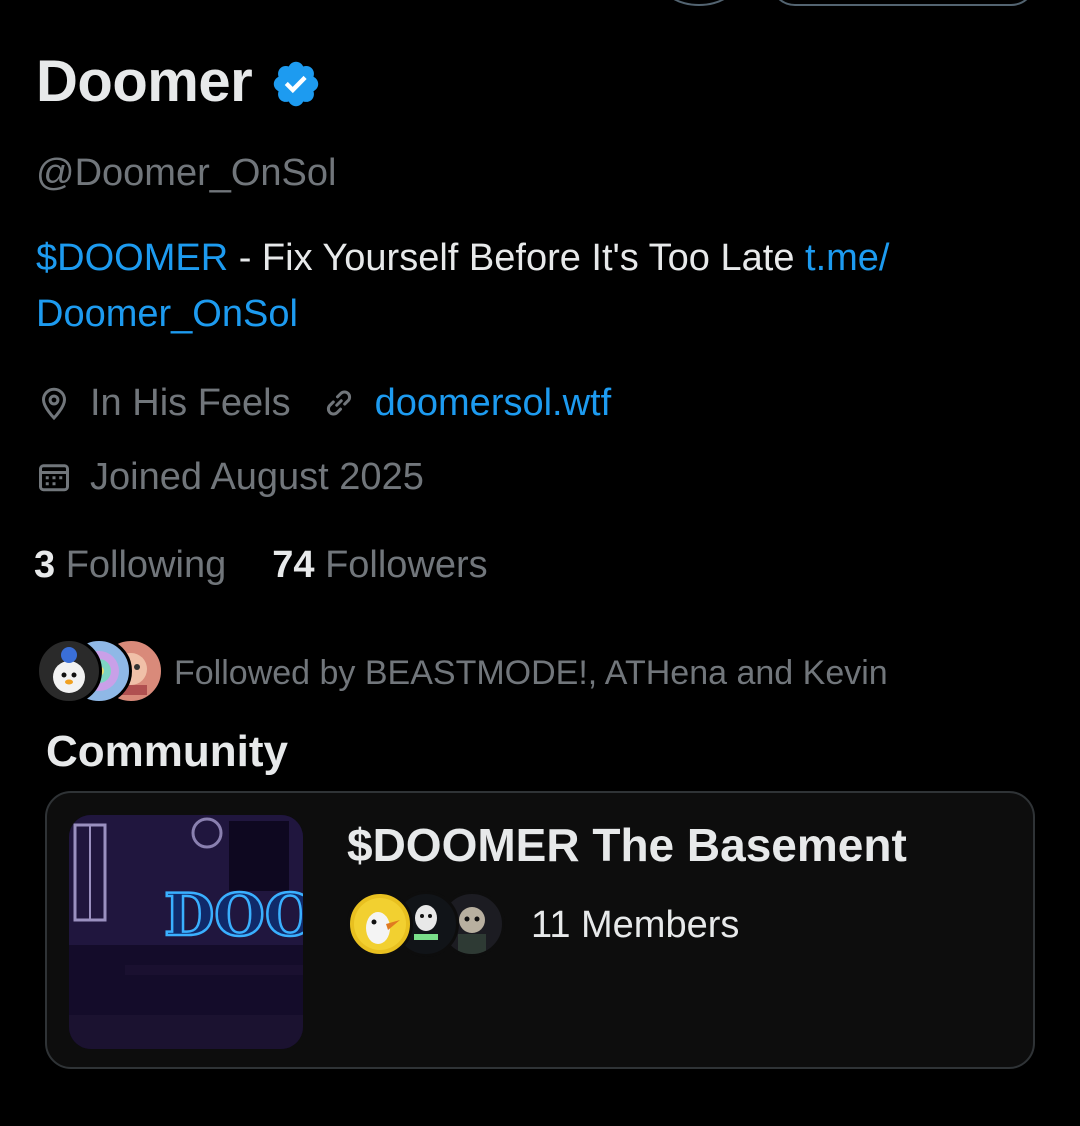 Image resolution: width=1080 pixels, height=1126 pixels. Describe the element at coordinates (406, 565) in the screenshot. I see `followers-label: Followers` at that location.